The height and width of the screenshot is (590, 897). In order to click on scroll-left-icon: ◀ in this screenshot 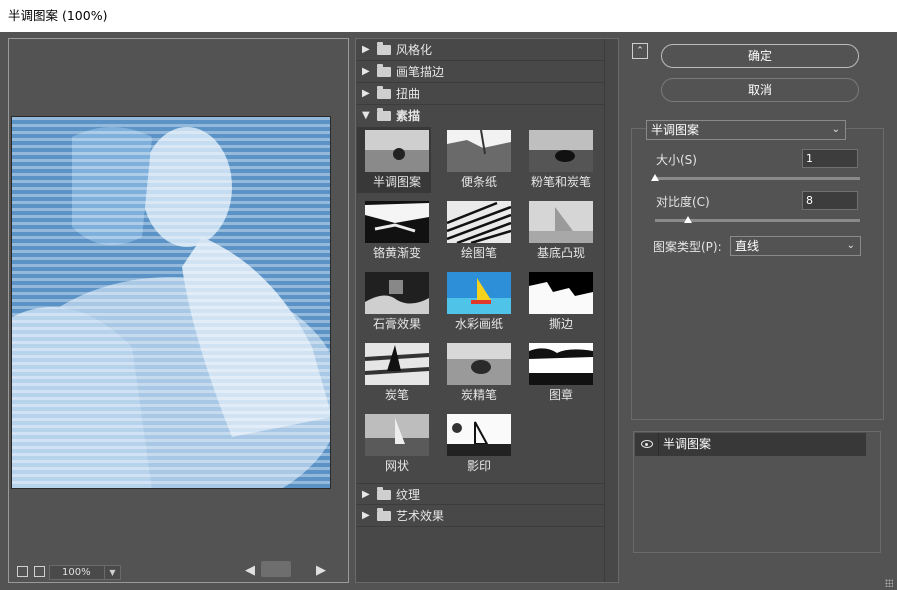, I will do `click(250, 571)`.